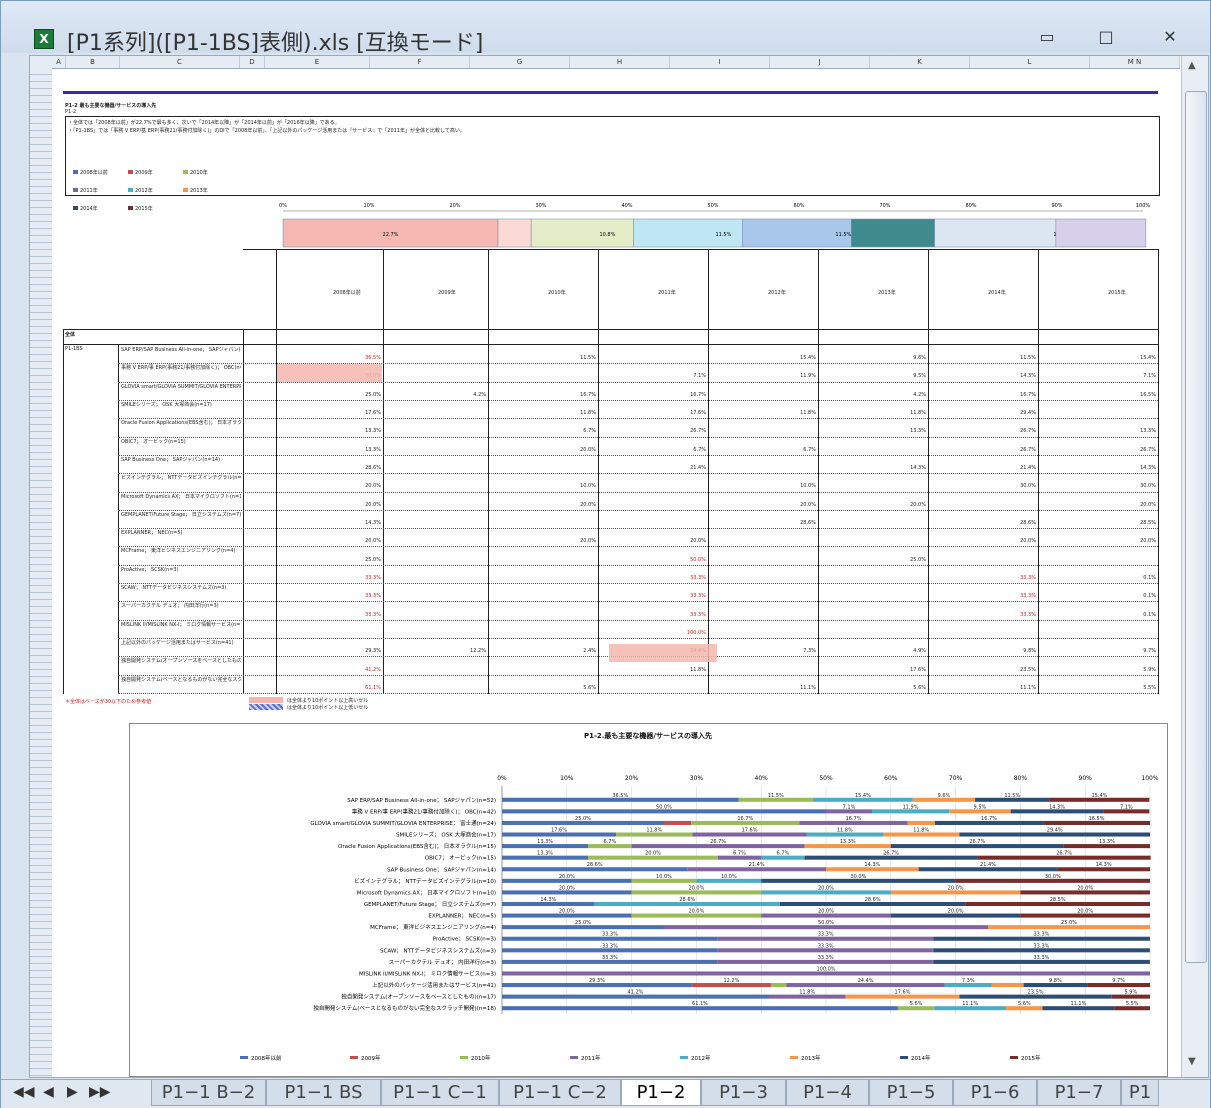 Image resolution: width=1211 pixels, height=1108 pixels. What do you see at coordinates (920, 62) in the screenshot?
I see `column-header-10: K` at bounding box center [920, 62].